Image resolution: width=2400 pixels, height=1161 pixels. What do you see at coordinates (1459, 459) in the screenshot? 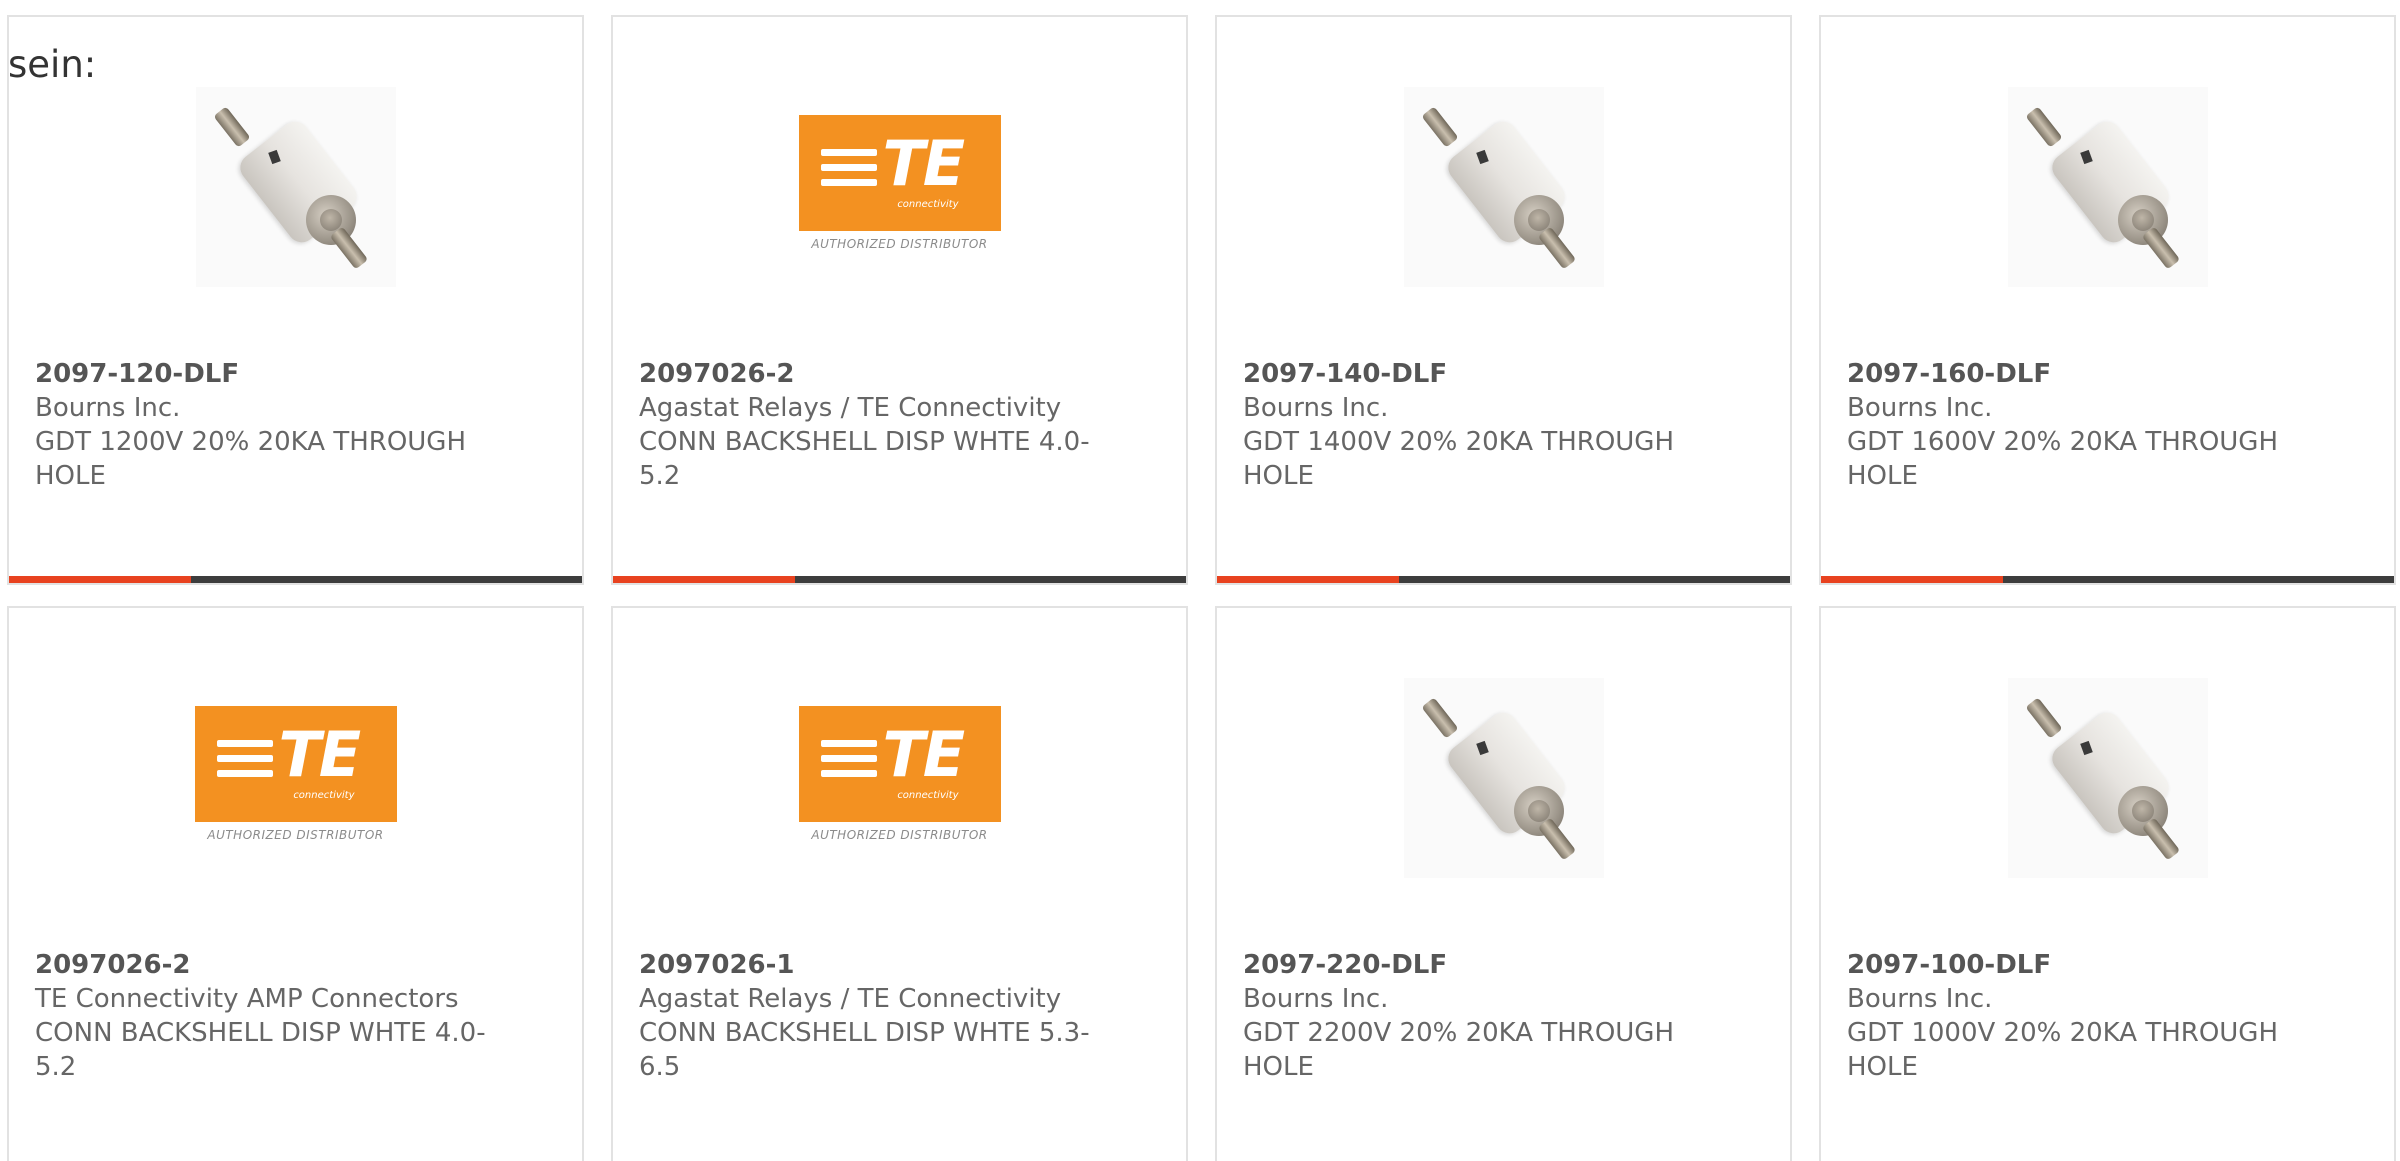
I see `description-label: GDT 1400V 20% 20KA THROUGH HOLE` at bounding box center [1459, 459].